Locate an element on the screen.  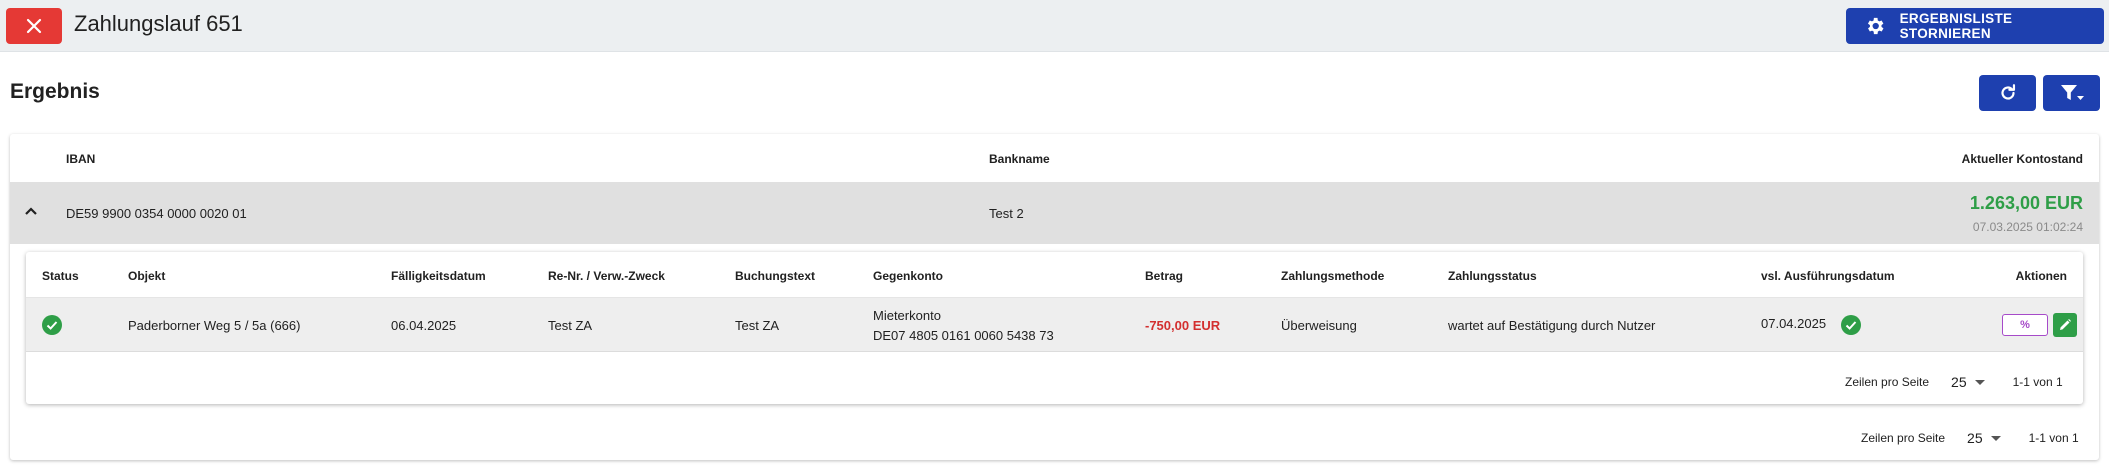
section-title: Ergebnis is located at coordinates (55, 91).